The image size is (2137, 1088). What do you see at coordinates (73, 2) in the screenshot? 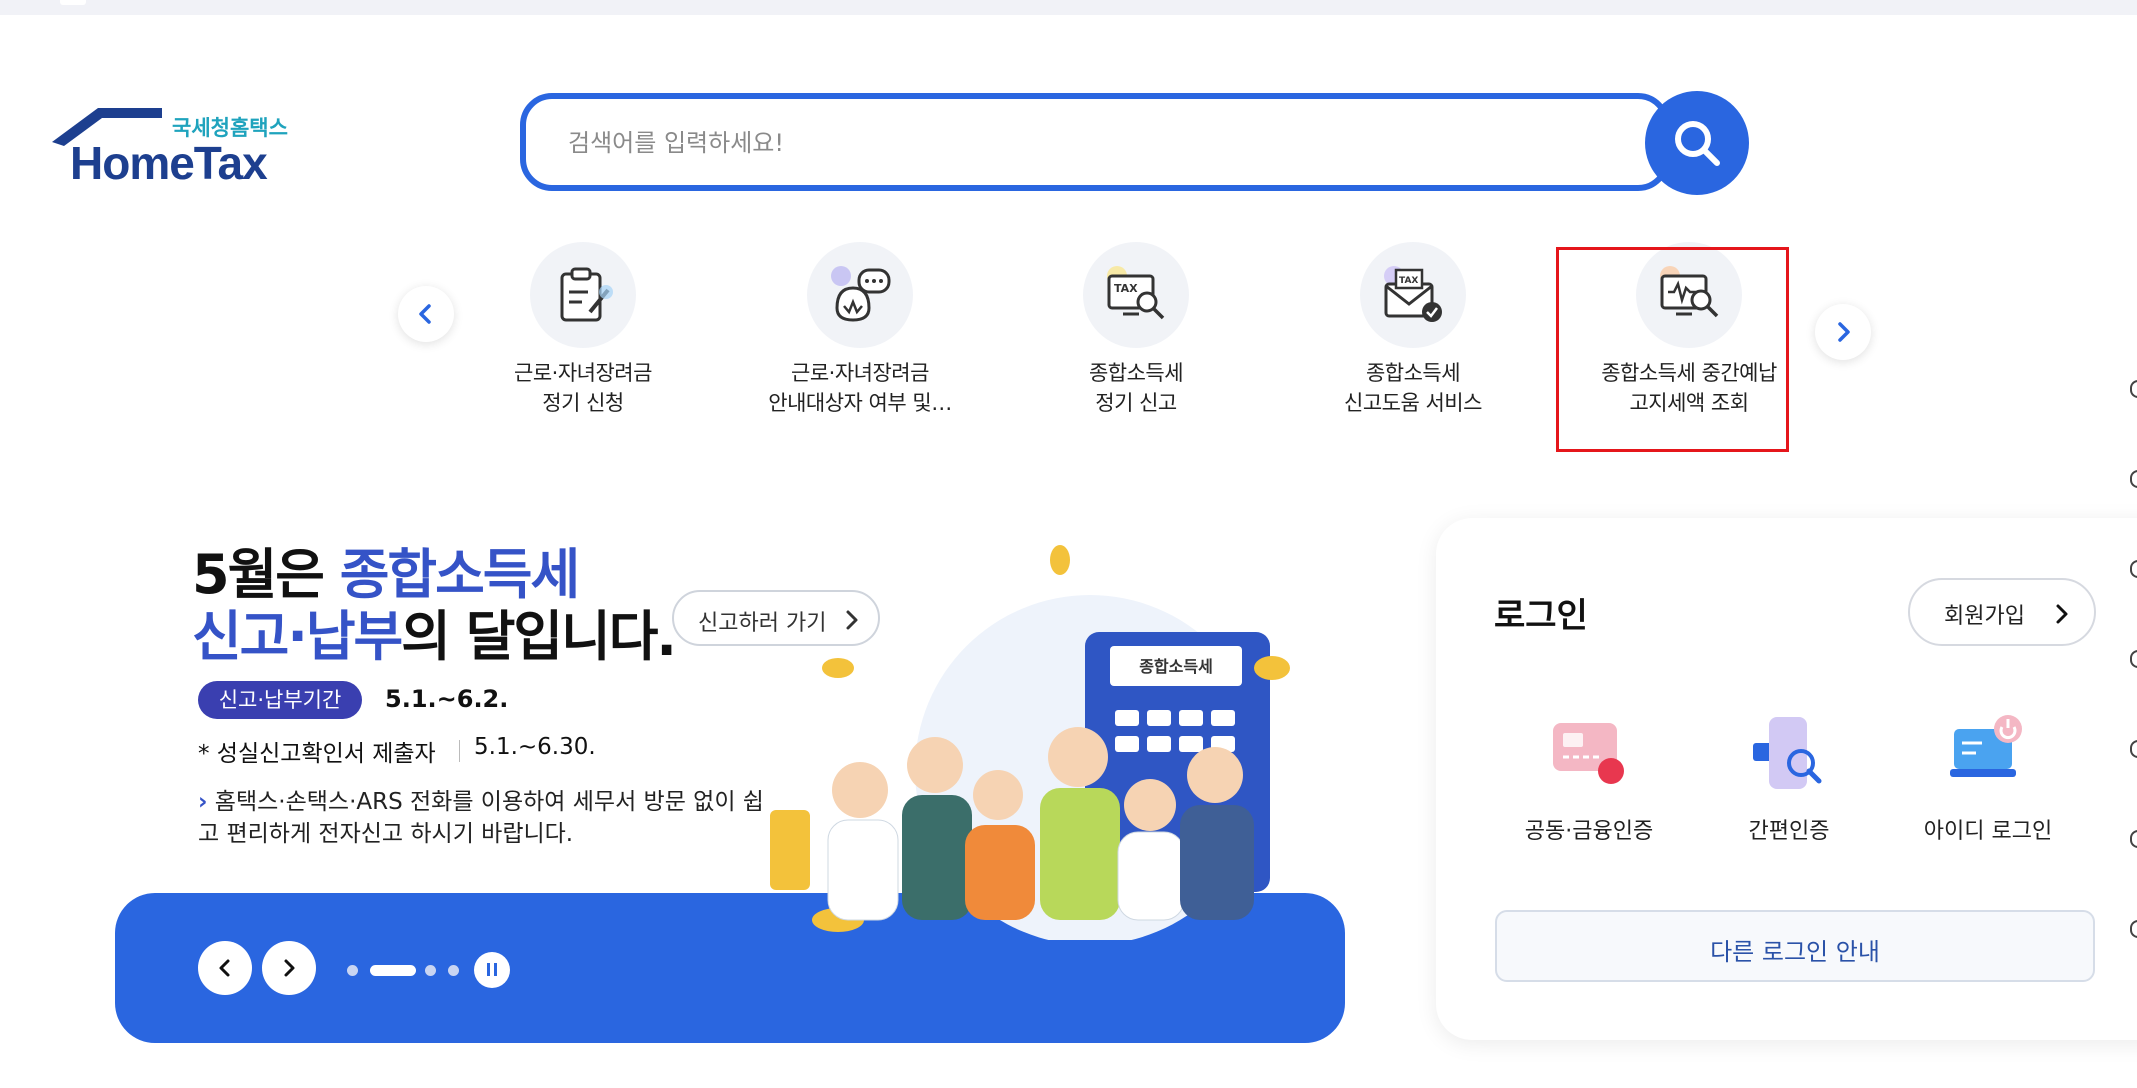
I see `top-tab-marker` at bounding box center [73, 2].